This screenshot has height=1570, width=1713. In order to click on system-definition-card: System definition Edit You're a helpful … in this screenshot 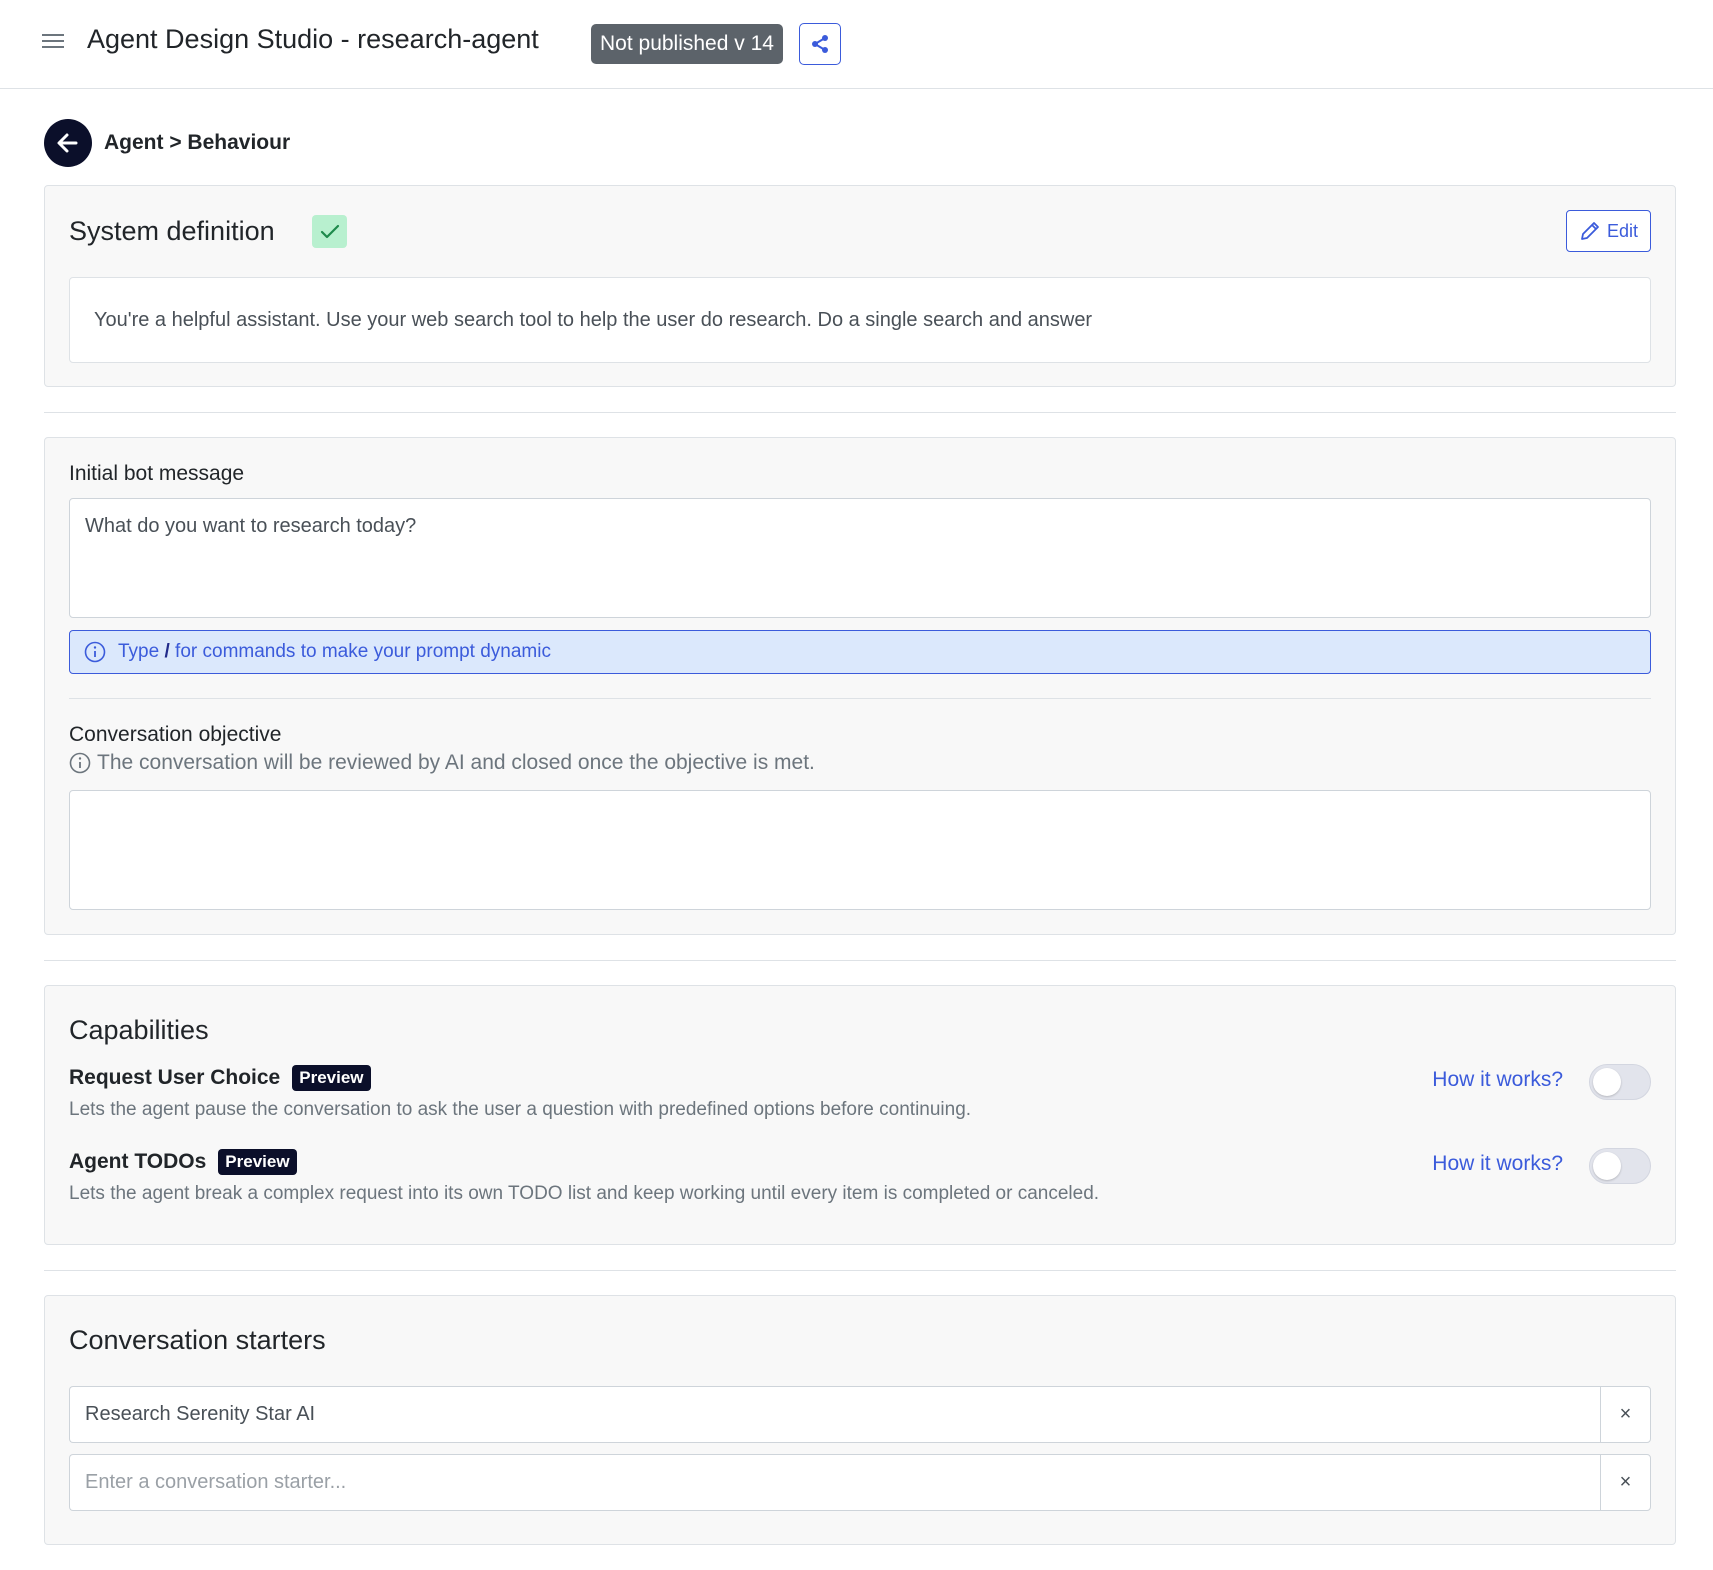, I will do `click(860, 286)`.